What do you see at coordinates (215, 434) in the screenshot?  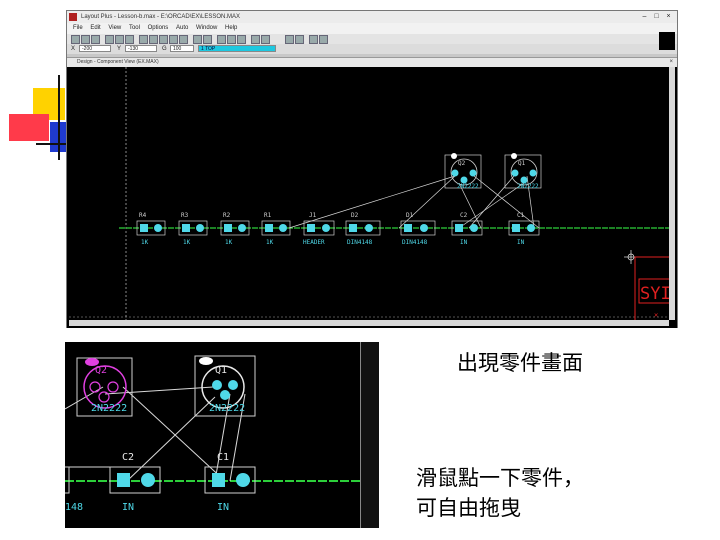 I see `zoomed-drawing: Q2 2N2222 Q1 2N2222 C2 IN C1 IN 148` at bounding box center [215, 434].